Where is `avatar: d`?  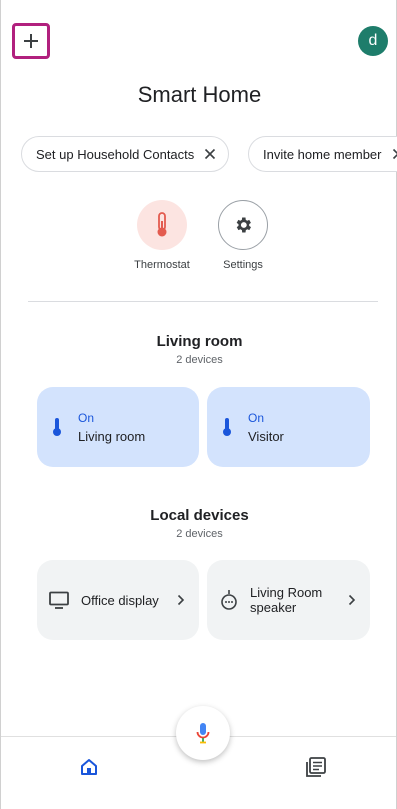 avatar: d is located at coordinates (373, 41).